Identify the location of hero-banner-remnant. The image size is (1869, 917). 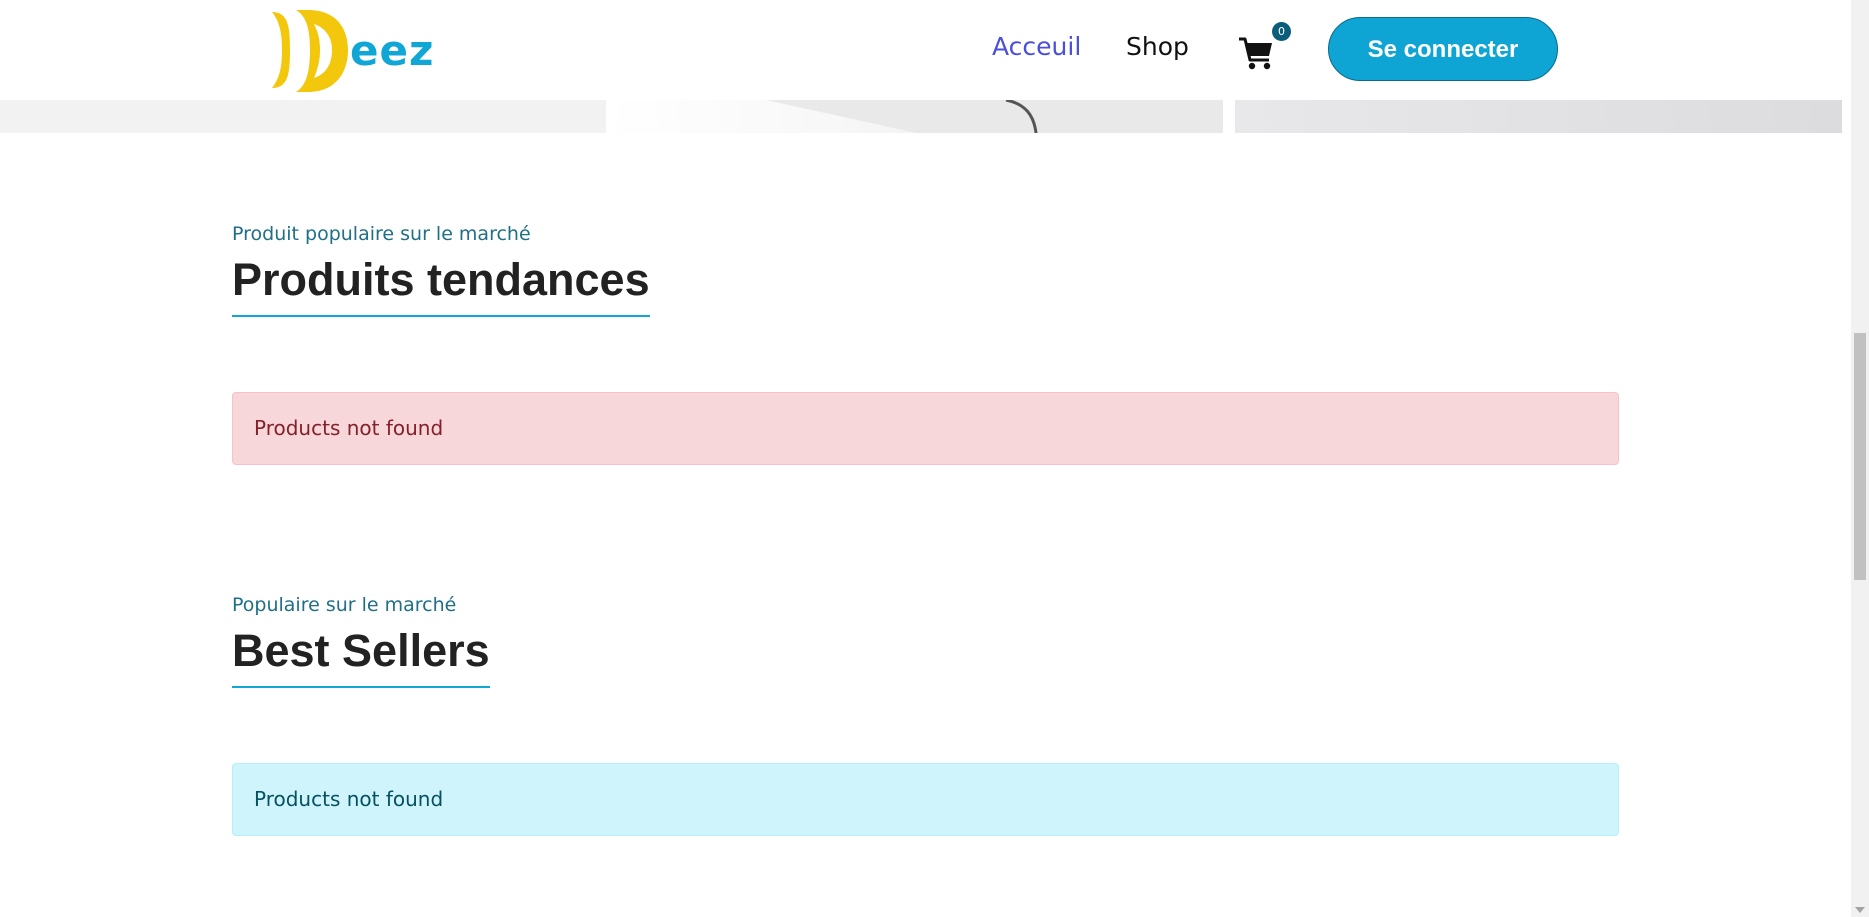
(921, 116).